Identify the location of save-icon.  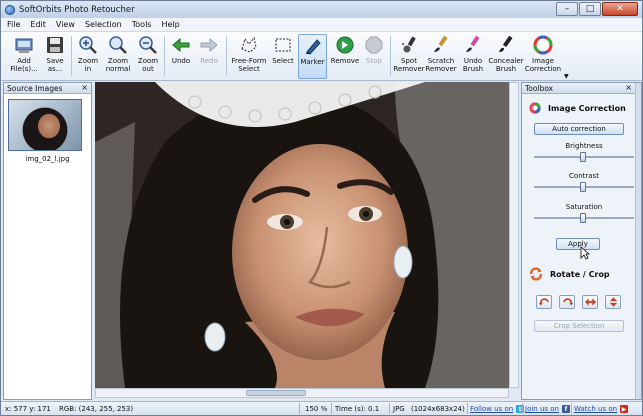
(55, 45).